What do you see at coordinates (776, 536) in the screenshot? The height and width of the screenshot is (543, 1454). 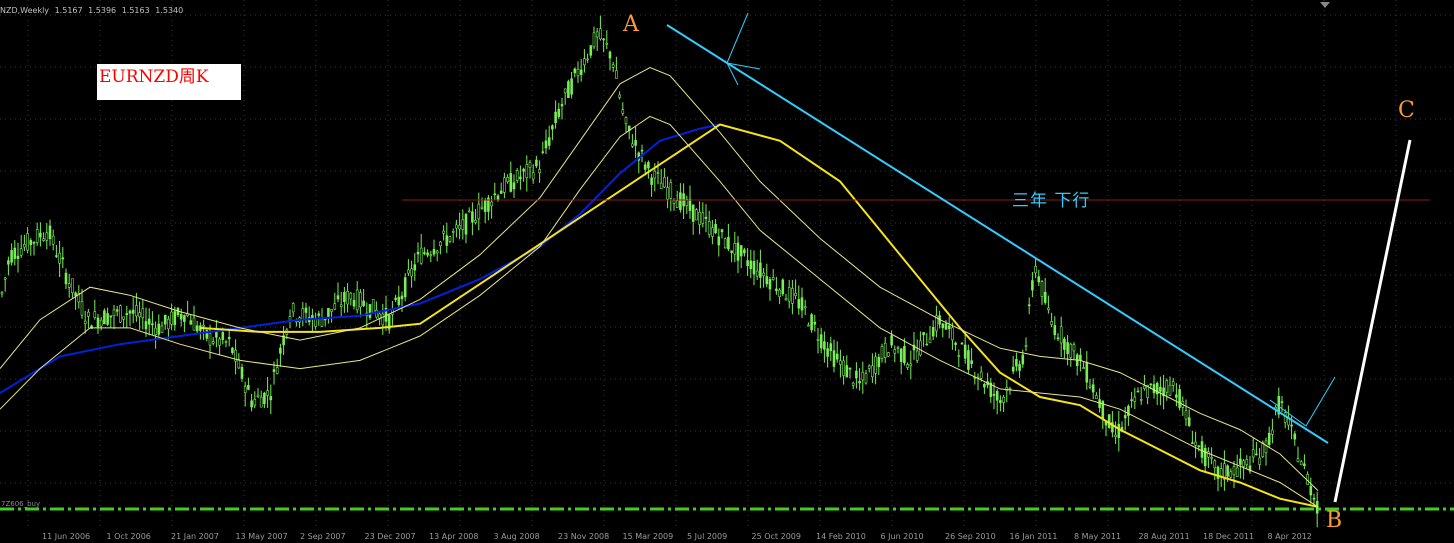 I see `x-tick-label: 25 Oct 2009` at bounding box center [776, 536].